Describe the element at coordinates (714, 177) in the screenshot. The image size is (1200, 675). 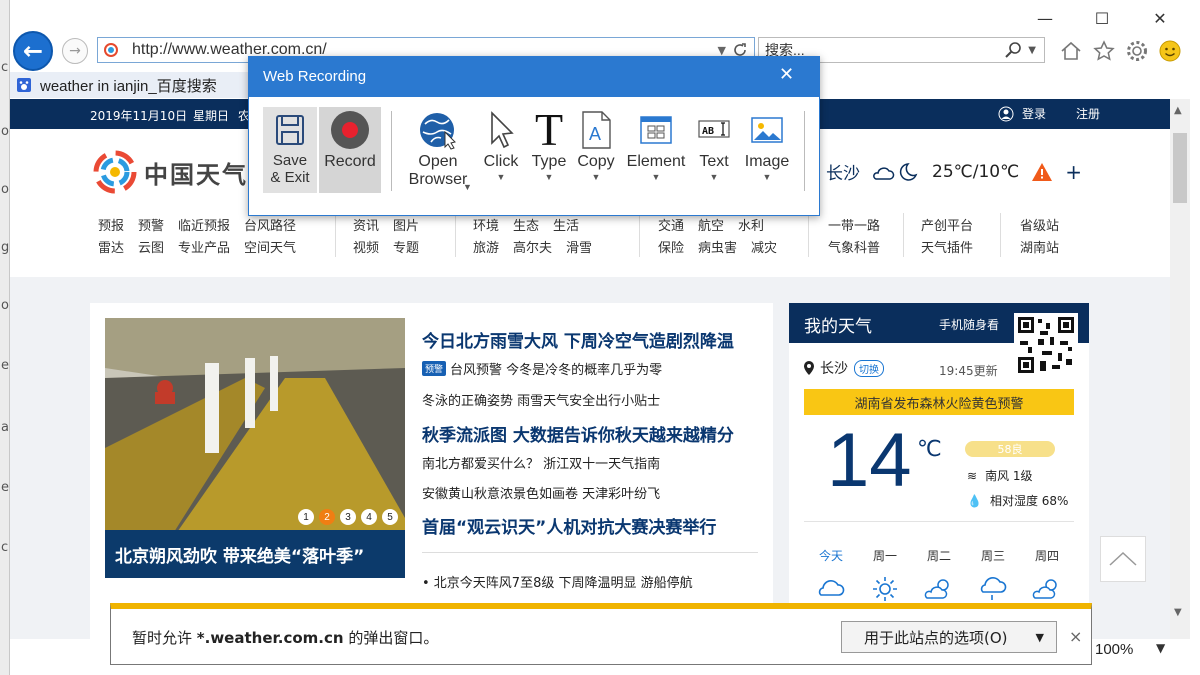
I see `text-dropdown-icon: ▼` at that location.